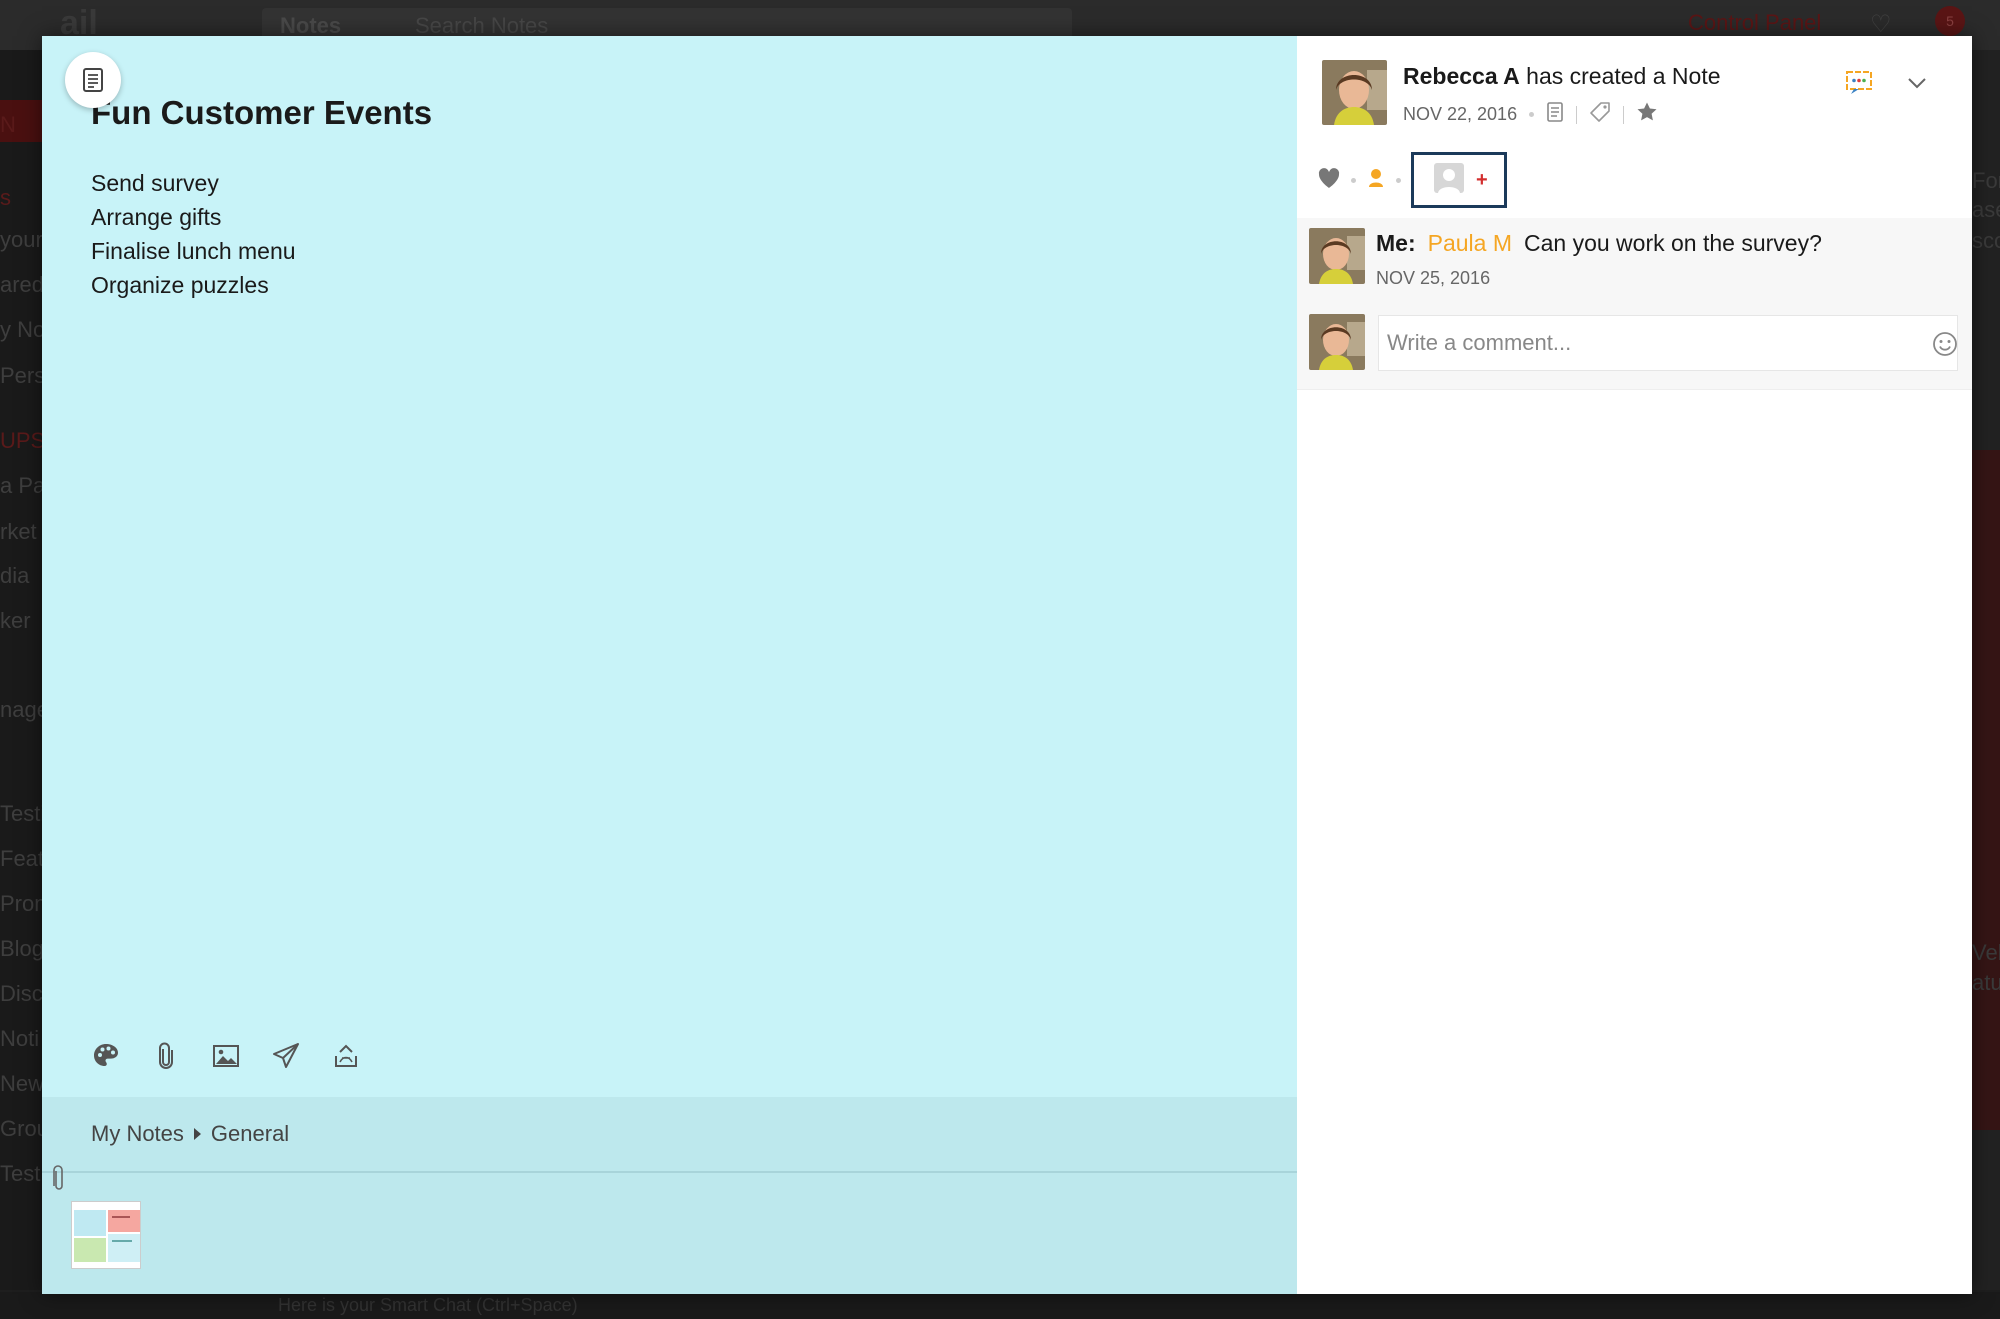 This screenshot has width=2000, height=1319. I want to click on image-icon, so click(226, 1056).